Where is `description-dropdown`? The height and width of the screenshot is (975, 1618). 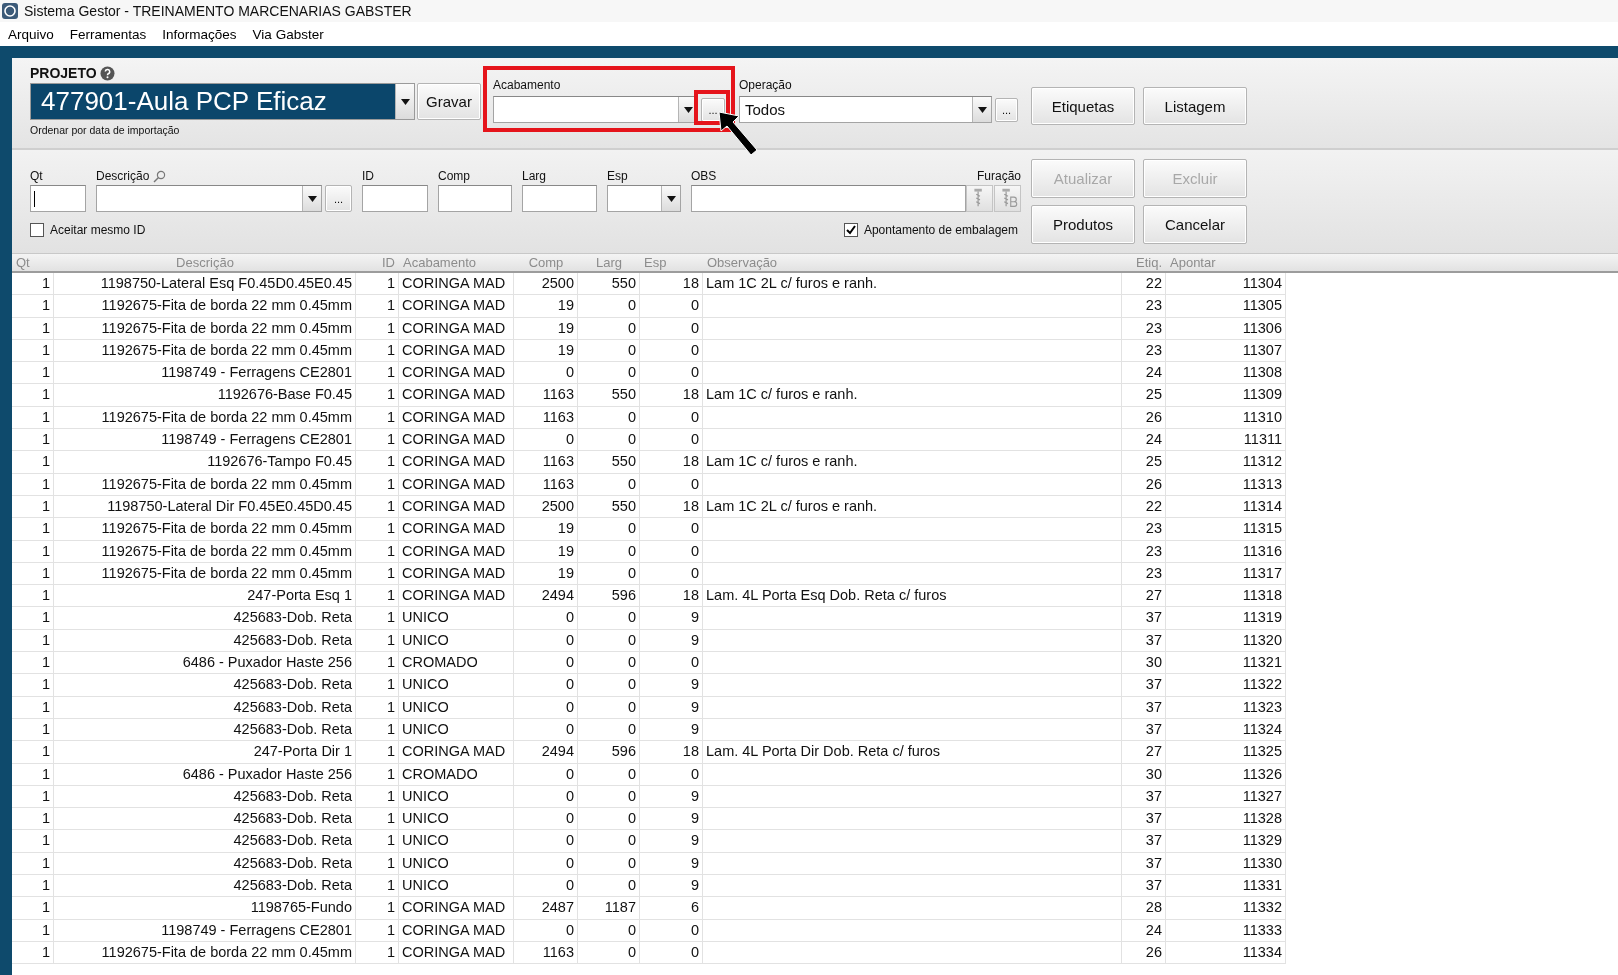
description-dropdown is located at coordinates (209, 198).